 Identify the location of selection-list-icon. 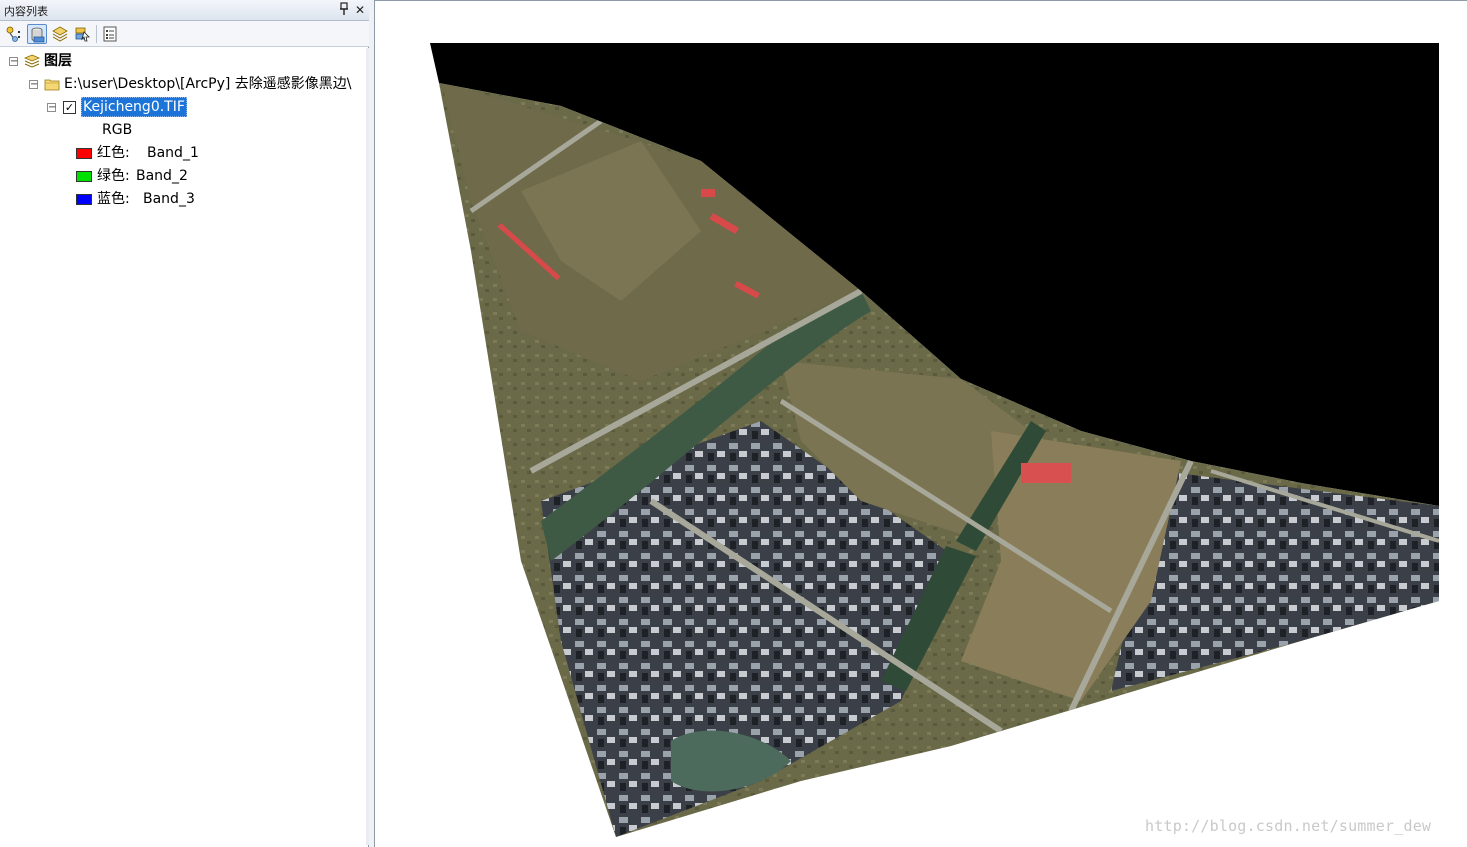
(82, 34).